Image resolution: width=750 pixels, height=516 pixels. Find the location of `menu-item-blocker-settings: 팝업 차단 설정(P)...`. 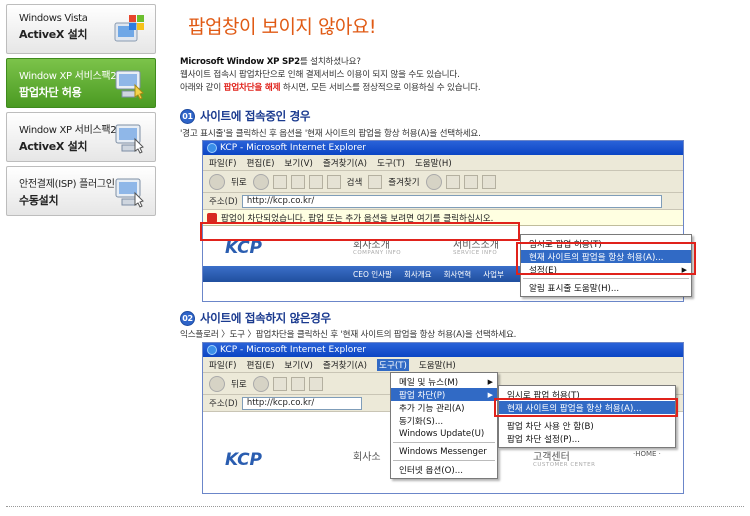

menu-item-blocker-settings: 팝업 차단 설정(P)... is located at coordinates (587, 438).